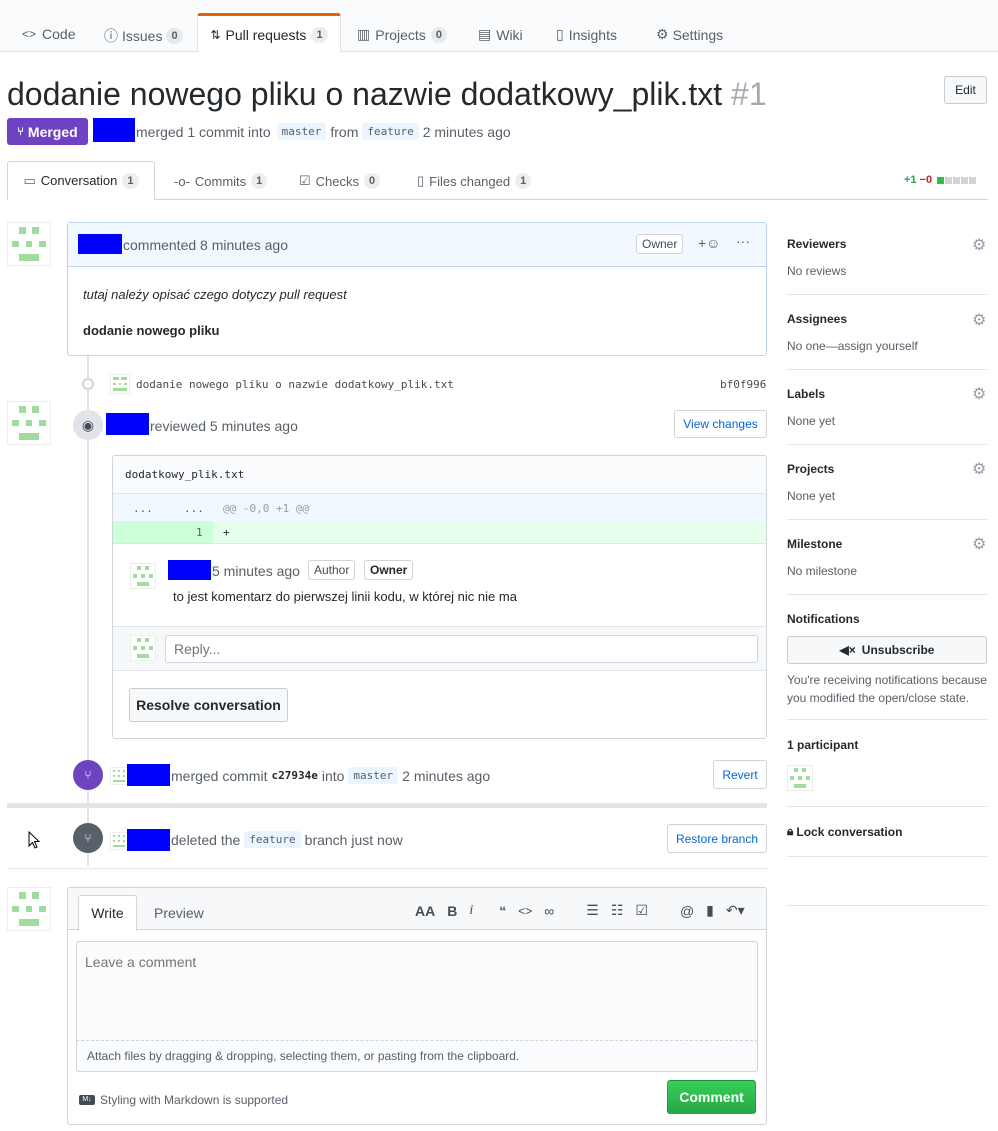 The height and width of the screenshot is (1131, 998). I want to click on resolve-conversation-button: Resolve conversation, so click(208, 705).